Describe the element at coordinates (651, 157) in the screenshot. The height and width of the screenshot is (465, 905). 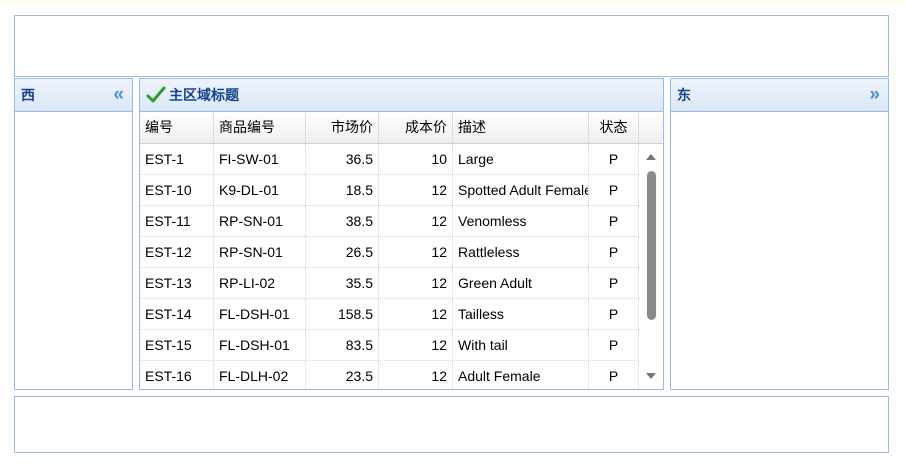
I see `scroll-up-arrow-icon` at that location.